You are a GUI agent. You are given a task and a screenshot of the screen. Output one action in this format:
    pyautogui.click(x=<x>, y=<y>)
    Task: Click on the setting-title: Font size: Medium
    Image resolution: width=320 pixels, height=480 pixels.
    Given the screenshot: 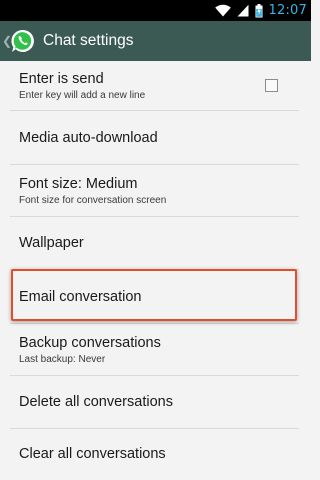 What is the action you would take?
    pyautogui.click(x=78, y=183)
    